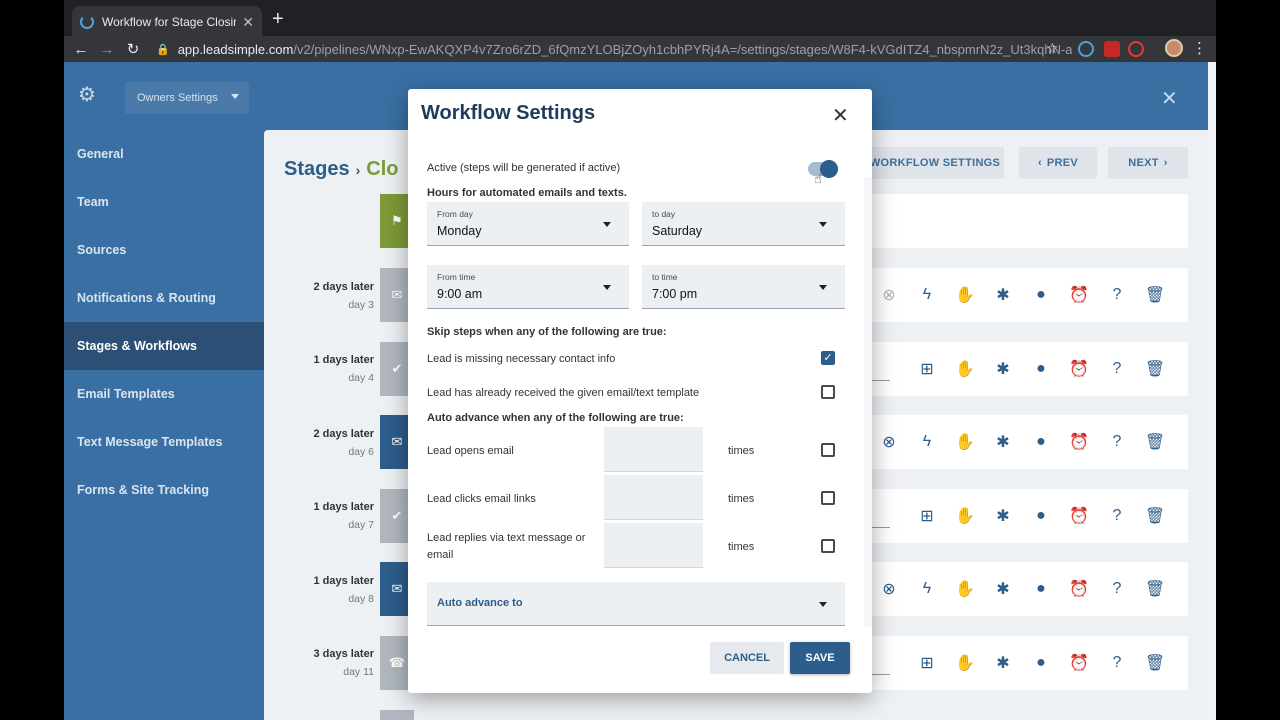  Describe the element at coordinates (164, 394) in the screenshot. I see `sidebar-item-email-templates: Email Templates` at that location.